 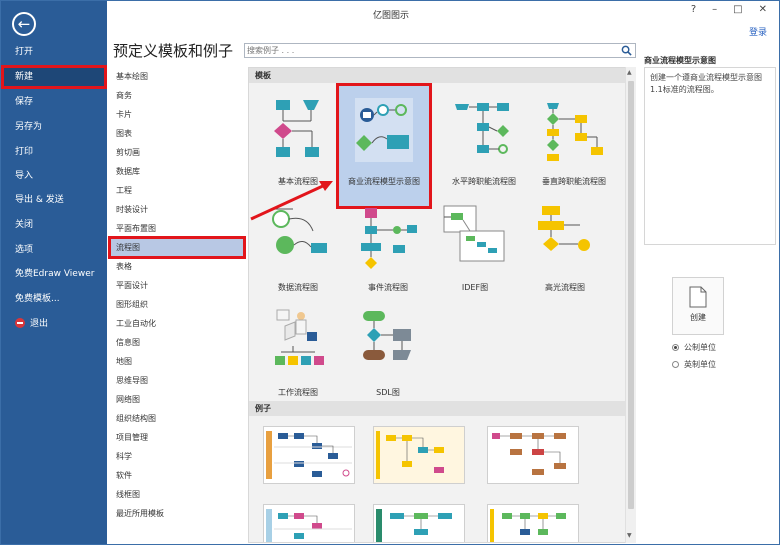 What do you see at coordinates (24, 225) in the screenshot?
I see `sidebar-item-label: 关闭` at bounding box center [24, 225].